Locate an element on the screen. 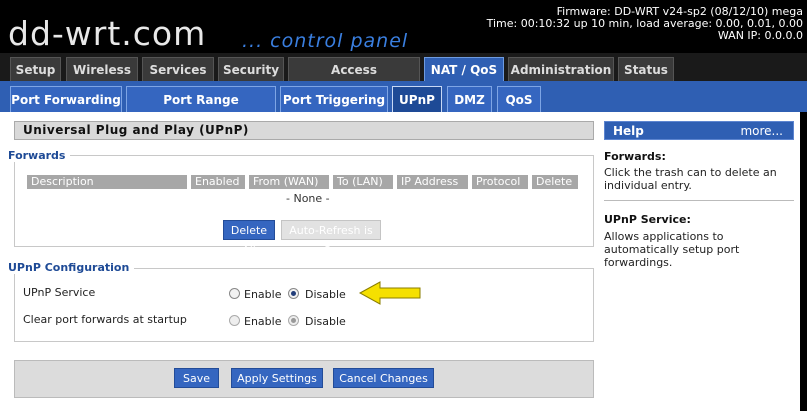 The width and height of the screenshot is (807, 411). subtab-port-range-forwarding: Port Range Forwarding is located at coordinates (201, 109).